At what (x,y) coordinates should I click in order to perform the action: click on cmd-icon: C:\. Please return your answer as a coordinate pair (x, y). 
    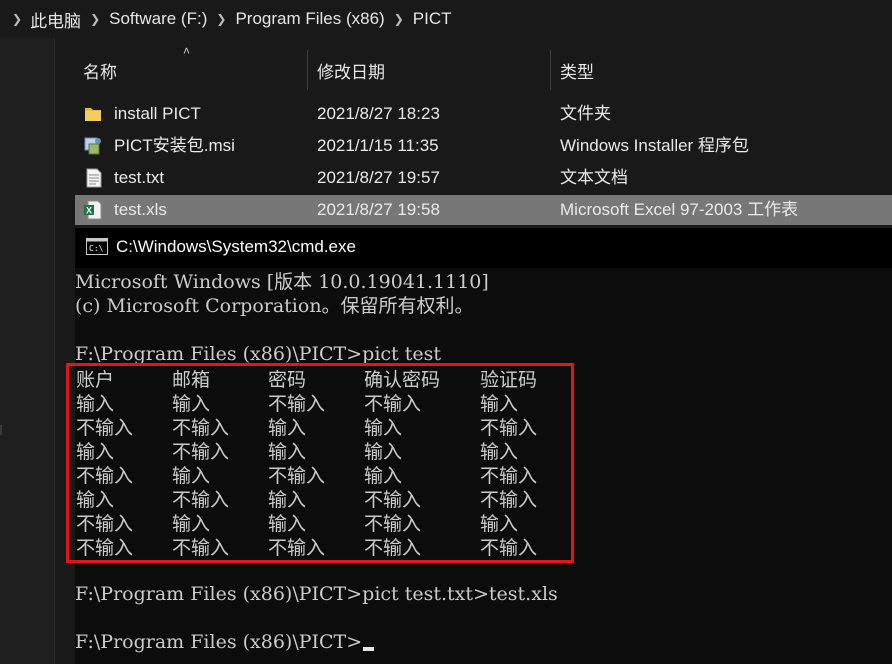
    Looking at the image, I should click on (97, 246).